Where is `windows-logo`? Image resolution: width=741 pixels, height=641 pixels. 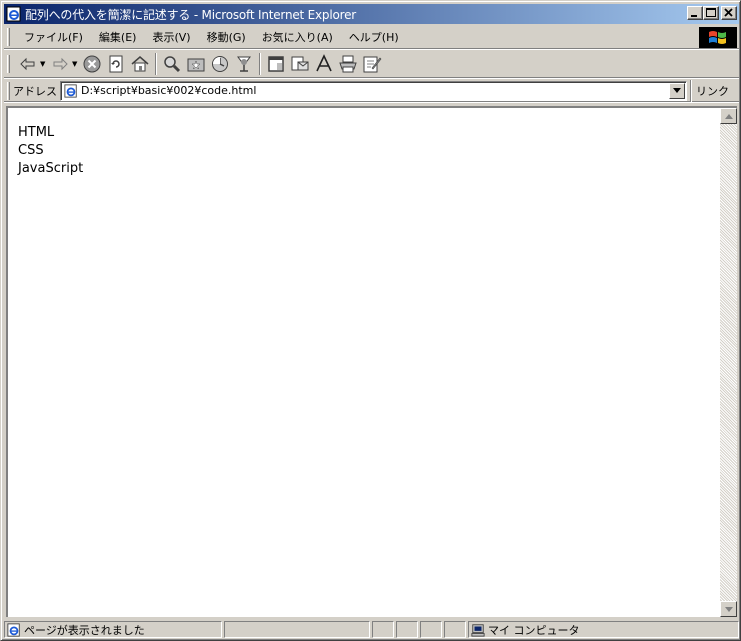
windows-logo is located at coordinates (718, 37).